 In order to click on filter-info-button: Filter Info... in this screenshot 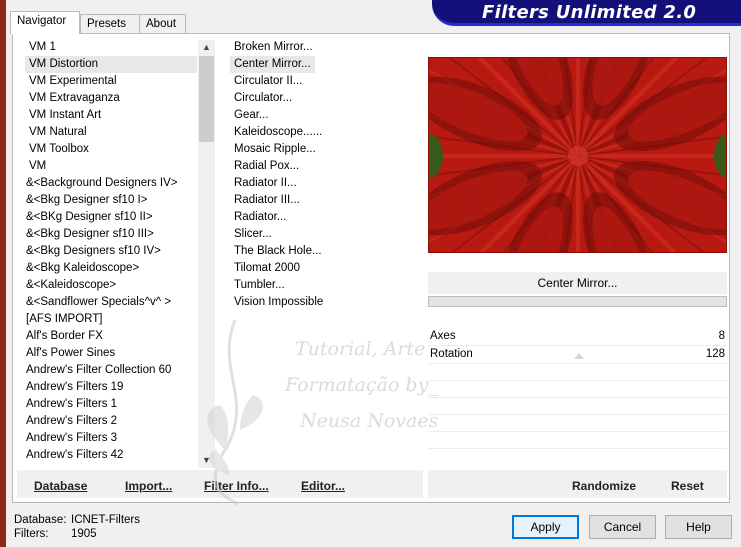, I will do `click(236, 486)`.